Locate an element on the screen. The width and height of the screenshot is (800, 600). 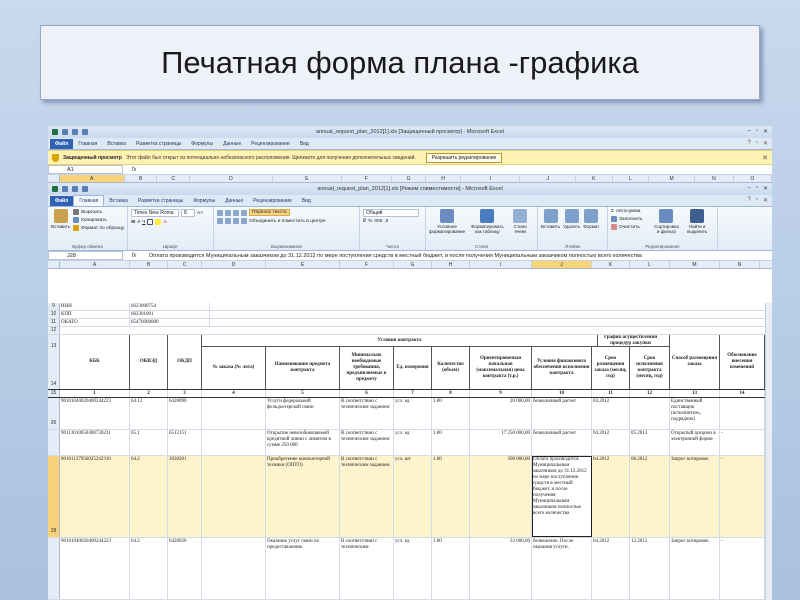
column-number: 14 is located at coordinates (742, 393).